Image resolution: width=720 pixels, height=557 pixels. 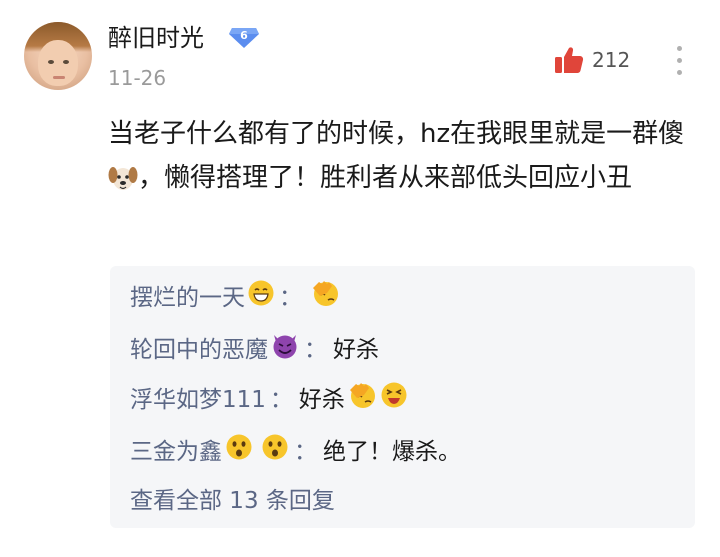 What do you see at coordinates (137, 78) in the screenshot?
I see `timestamp: 11-26` at bounding box center [137, 78].